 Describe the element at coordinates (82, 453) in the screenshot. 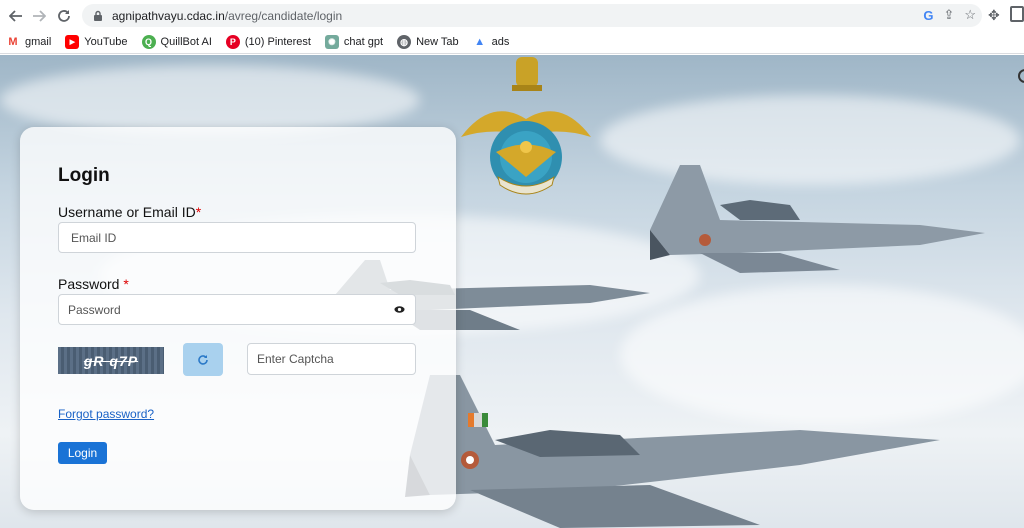

I see `login-button: Login` at that location.